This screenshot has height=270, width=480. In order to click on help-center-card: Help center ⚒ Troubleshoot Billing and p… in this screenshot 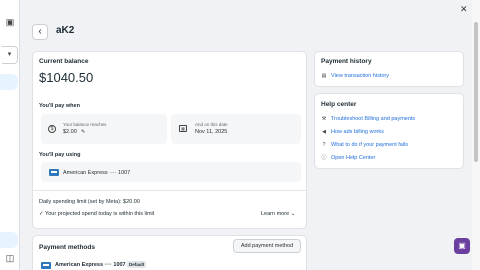, I will do `click(389, 131)`.